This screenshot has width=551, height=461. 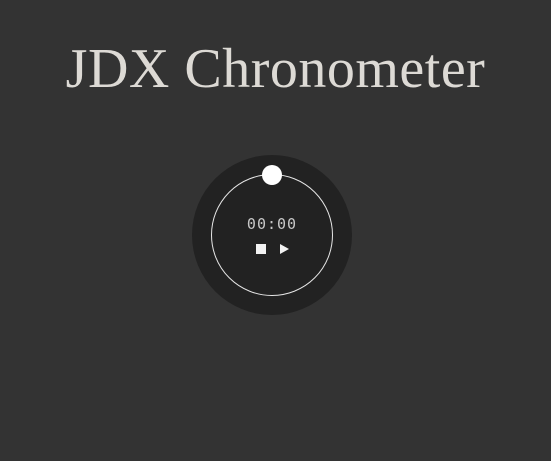 What do you see at coordinates (272, 175) in the screenshot?
I see `dial-knob` at bounding box center [272, 175].